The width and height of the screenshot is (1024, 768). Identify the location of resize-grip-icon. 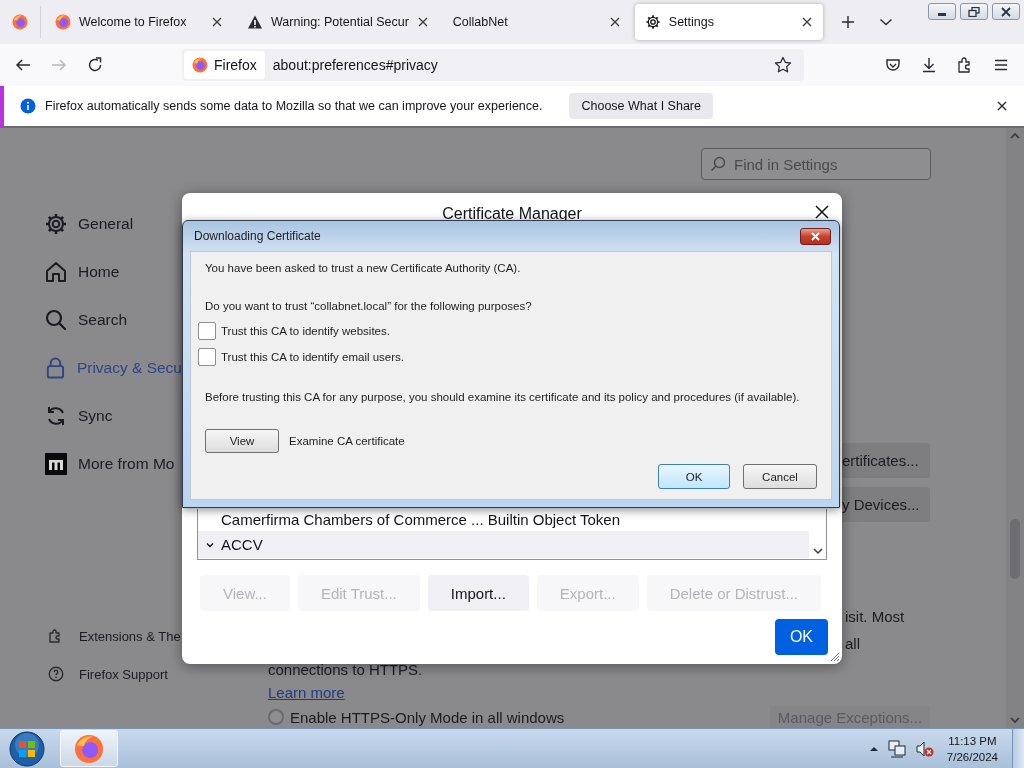
(834, 656).